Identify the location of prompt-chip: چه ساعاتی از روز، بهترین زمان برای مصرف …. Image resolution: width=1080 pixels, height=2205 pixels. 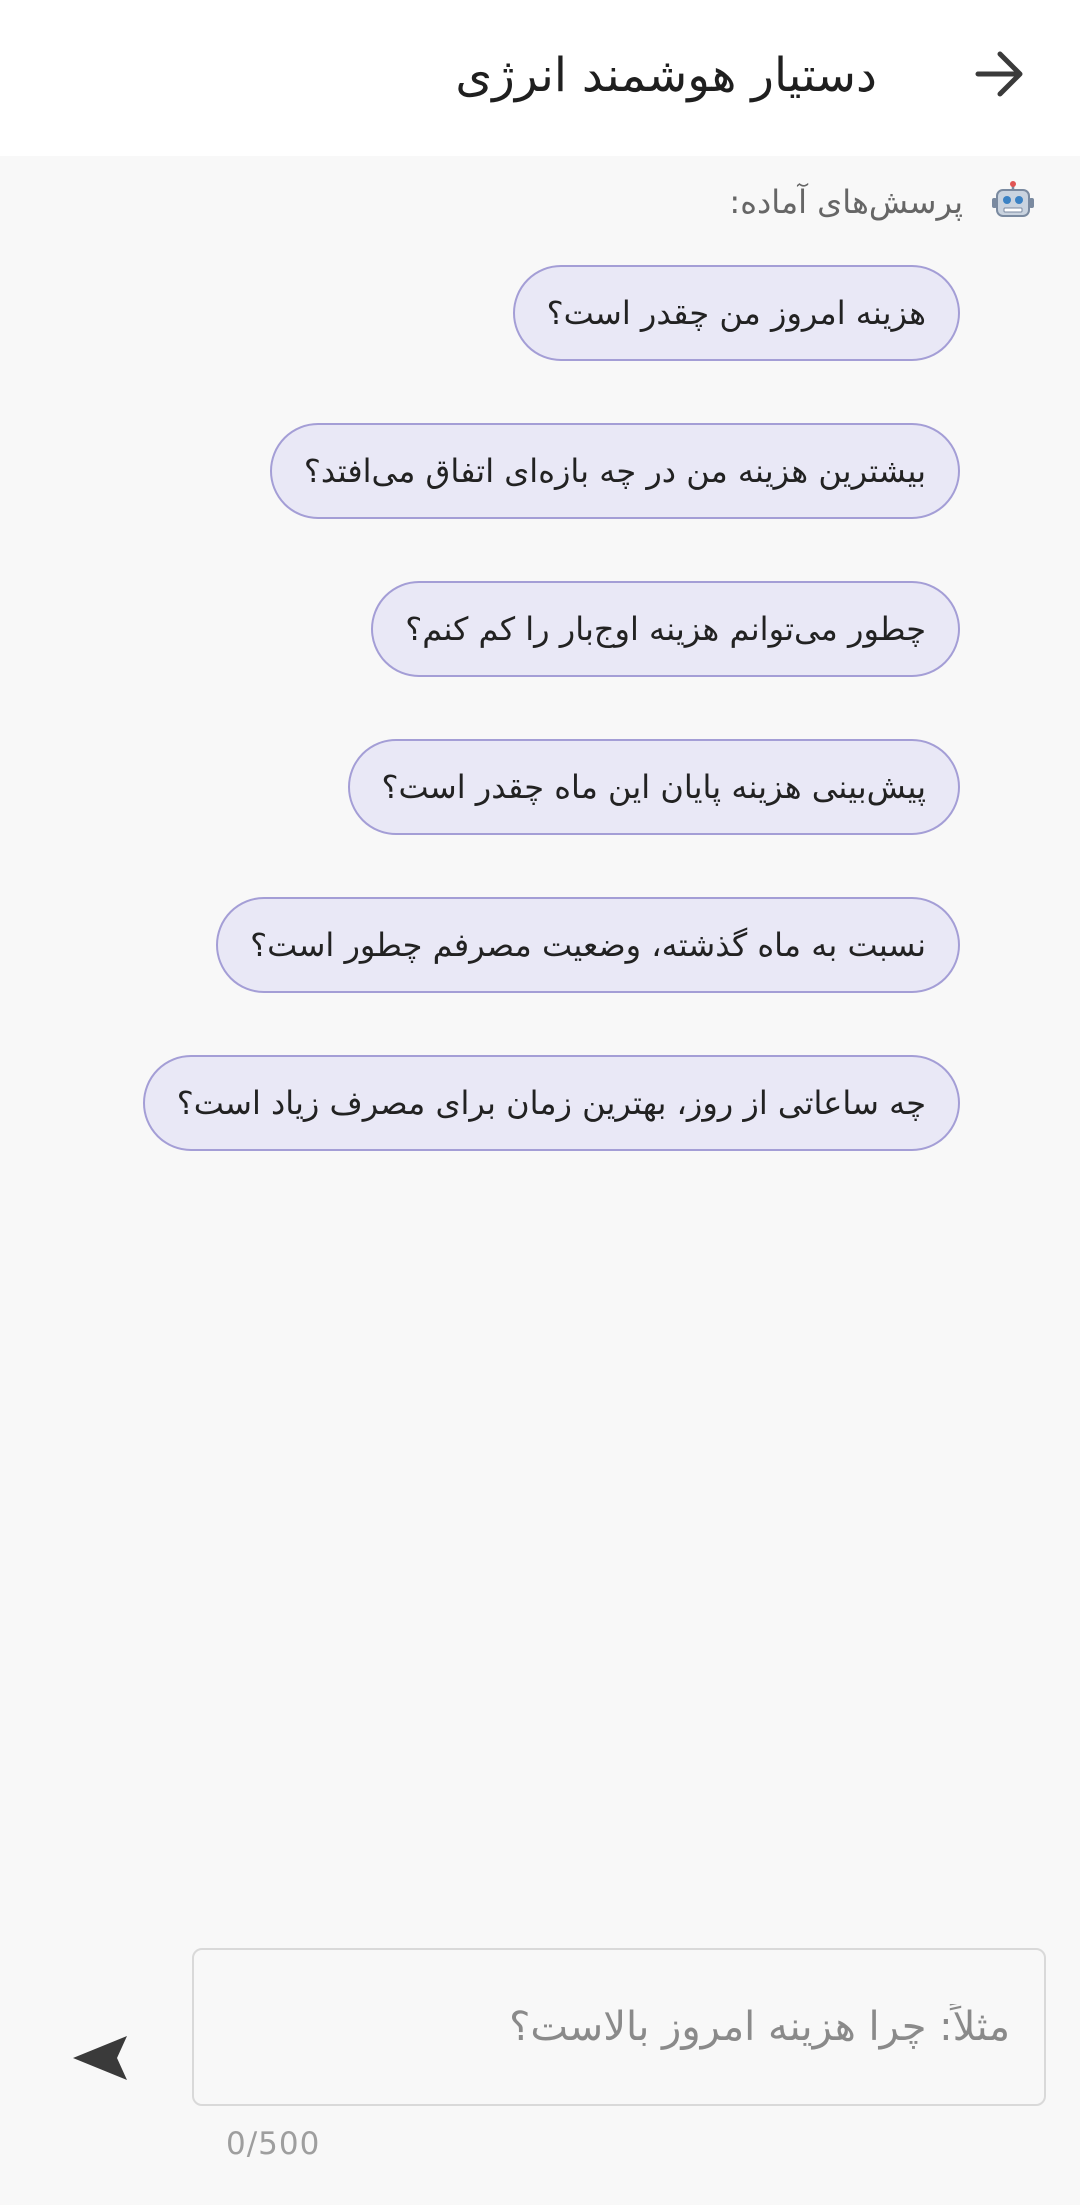
(551, 1103).